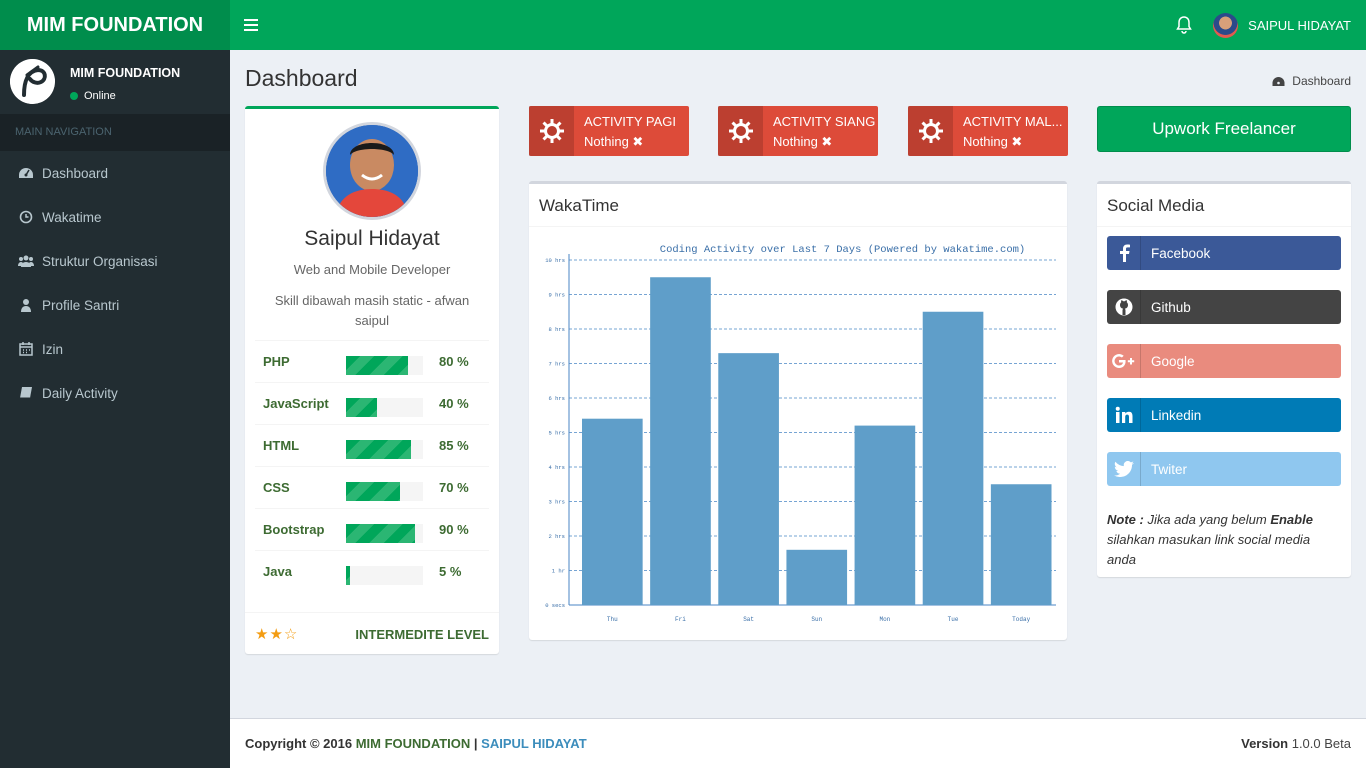 This screenshot has height=768, width=1366. Describe the element at coordinates (125, 73) in the screenshot. I see `org-name: MIM FOUNDATION` at that location.